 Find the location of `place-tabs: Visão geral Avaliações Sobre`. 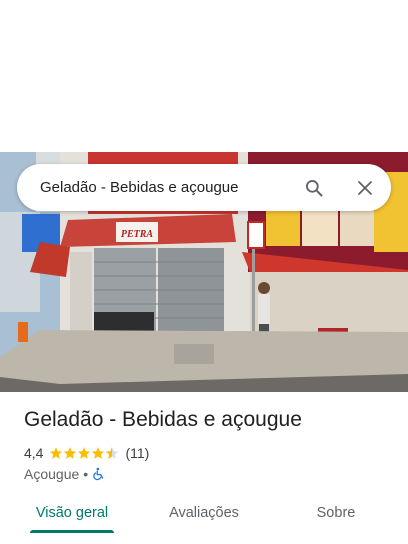

place-tabs: Visão geral Avaliações Sobre is located at coordinates (204, 516).